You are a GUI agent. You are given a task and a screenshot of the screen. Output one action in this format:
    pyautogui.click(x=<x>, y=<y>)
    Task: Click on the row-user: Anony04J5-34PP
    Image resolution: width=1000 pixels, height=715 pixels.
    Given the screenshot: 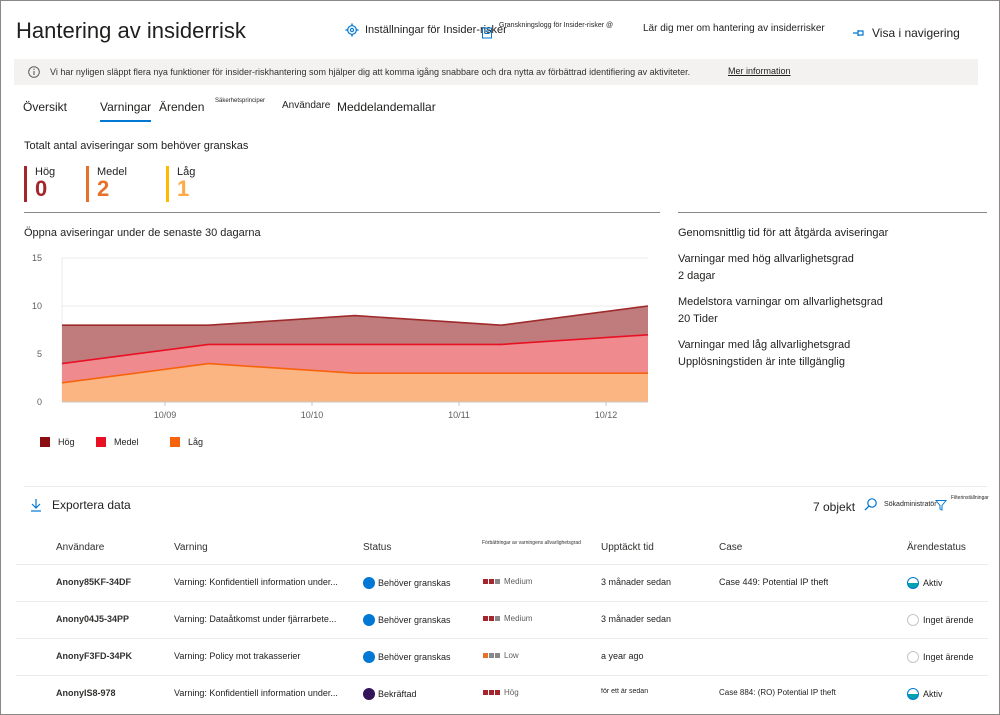 What is the action you would take?
    pyautogui.click(x=93, y=619)
    